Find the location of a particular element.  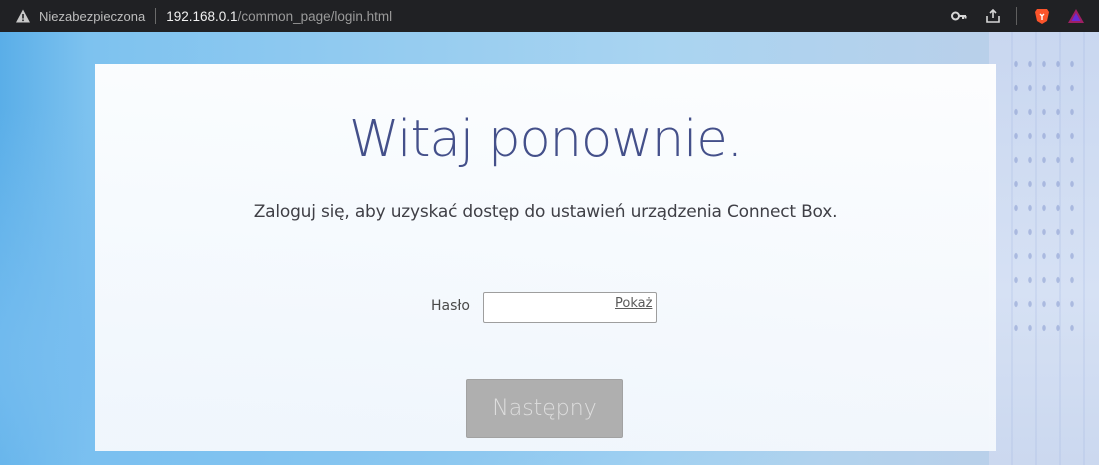

url-host: 192.168.0.1 is located at coordinates (202, 16).